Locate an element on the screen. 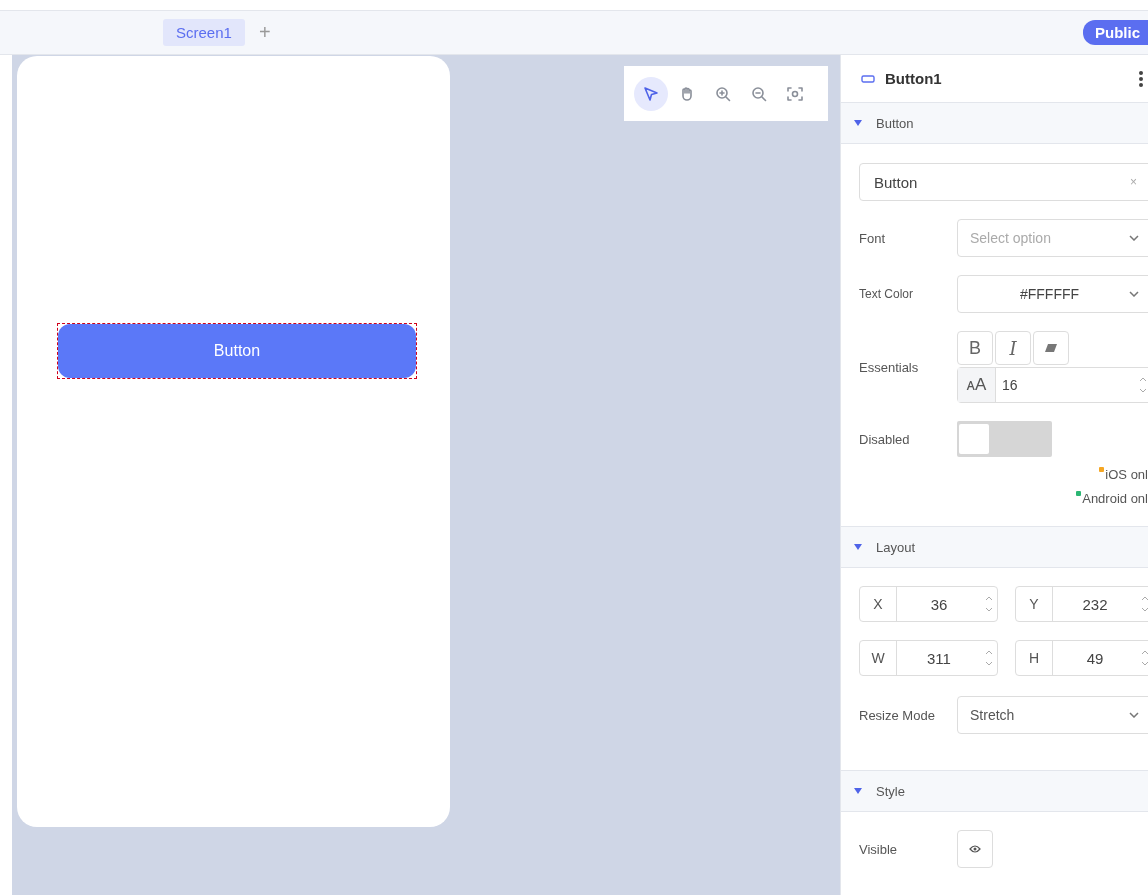 This screenshot has width=1148, height=895. italic-button: I is located at coordinates (1013, 348).